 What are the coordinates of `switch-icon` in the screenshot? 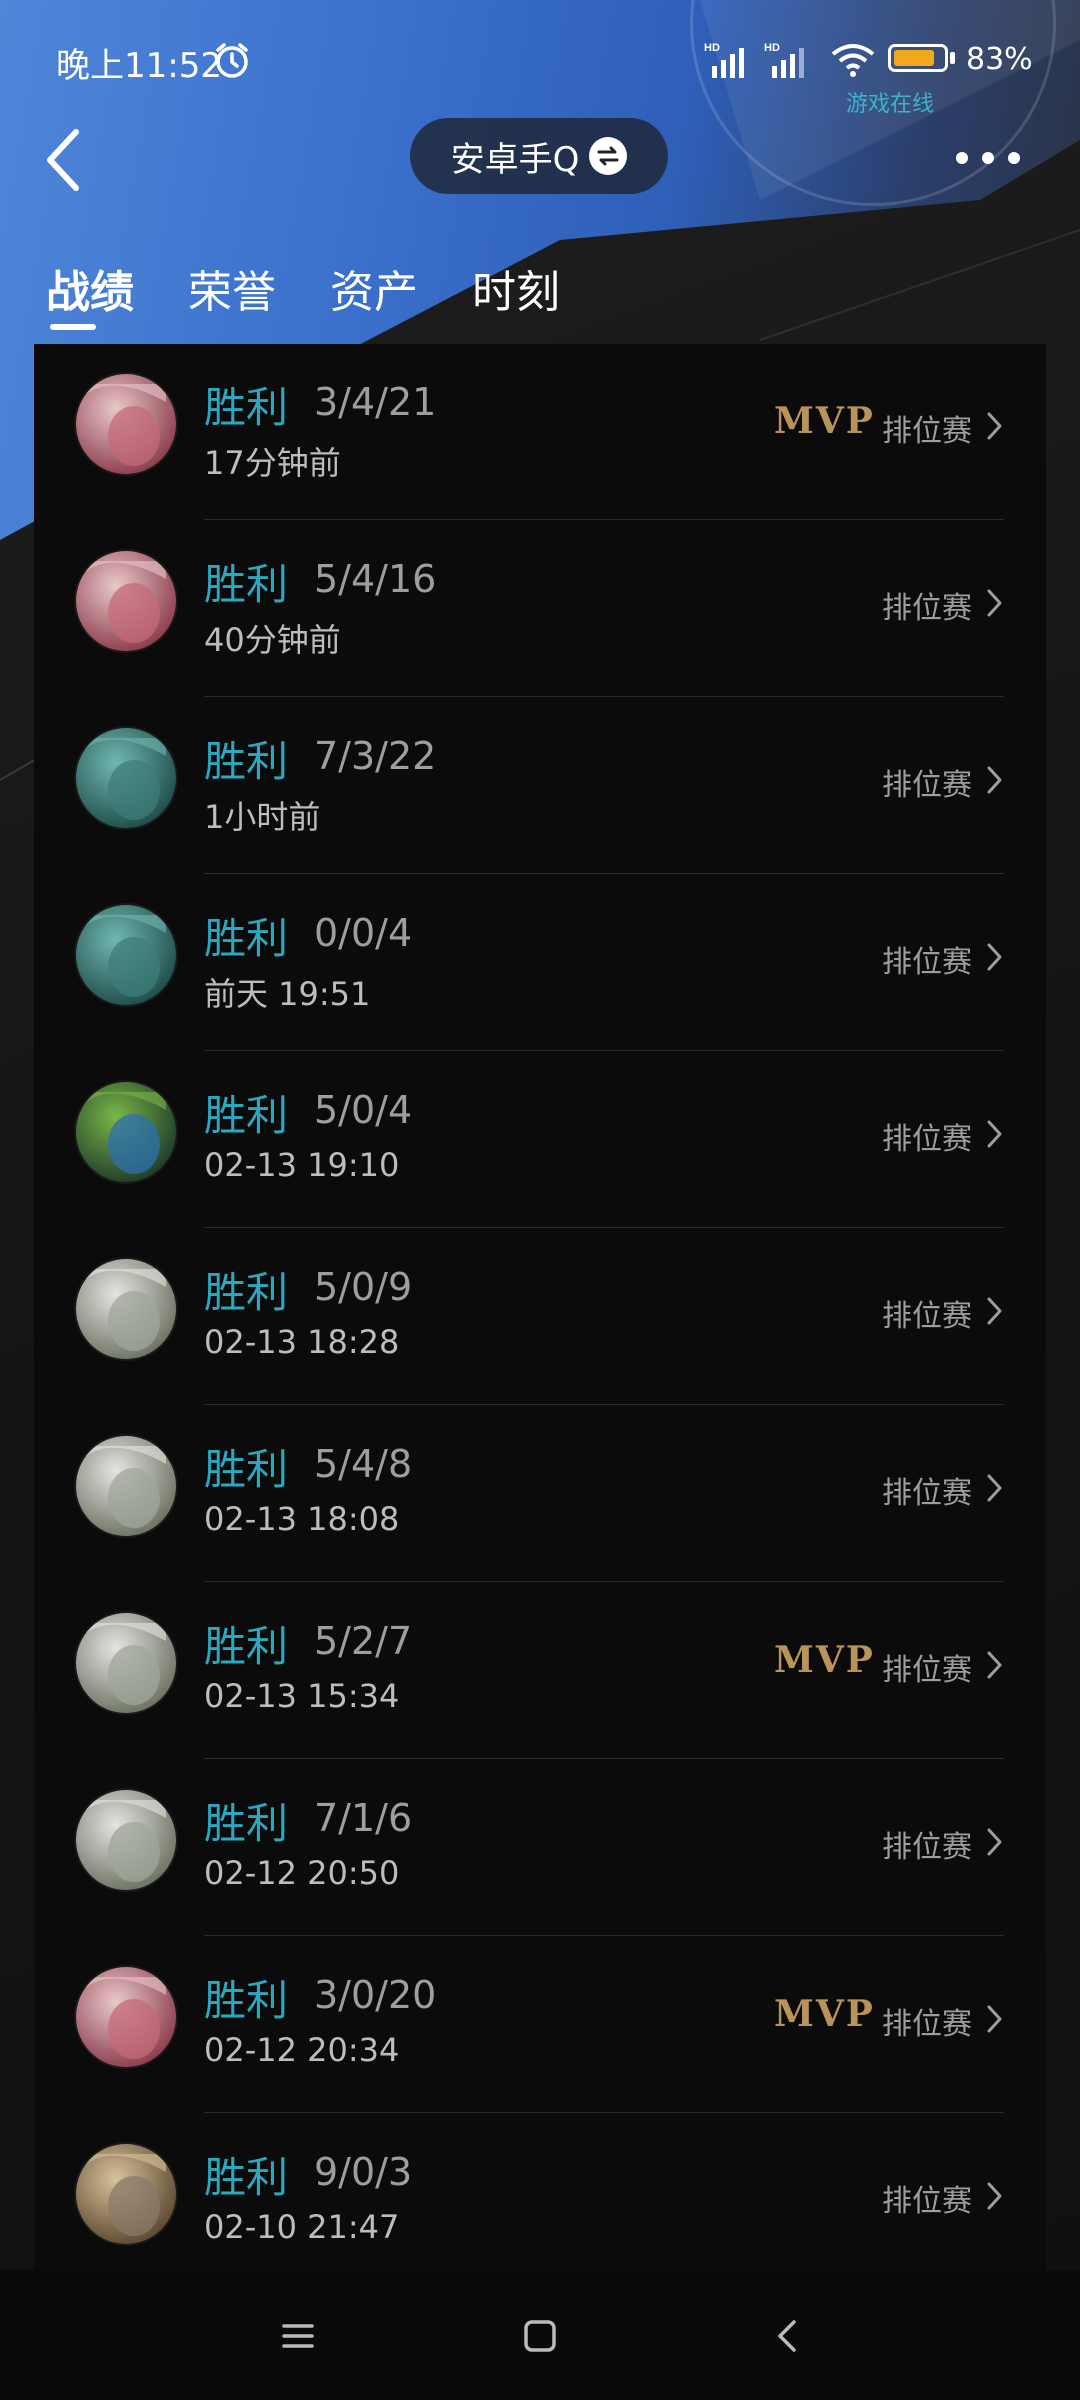 It's located at (608, 156).